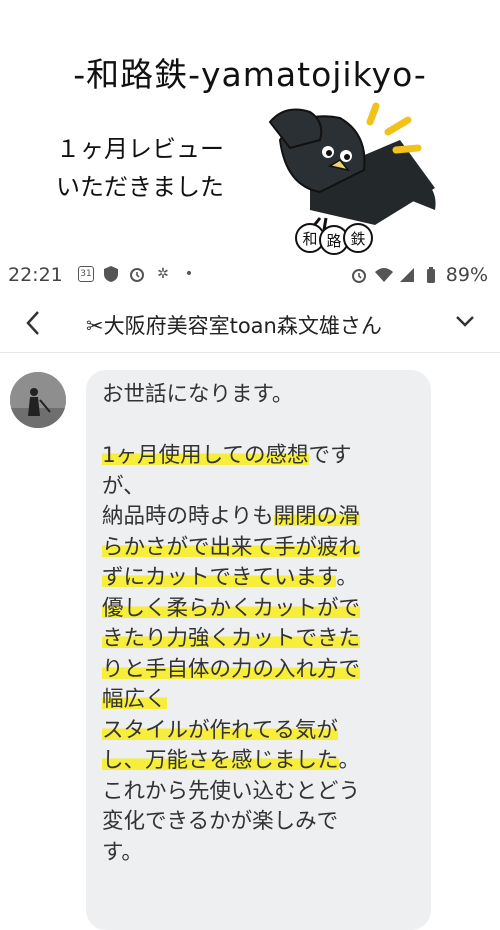 Image resolution: width=500 pixels, height=930 pixels. Describe the element at coordinates (140, 149) in the screenshot. I see `caption-line-1: １ヶ月レビュー` at that location.